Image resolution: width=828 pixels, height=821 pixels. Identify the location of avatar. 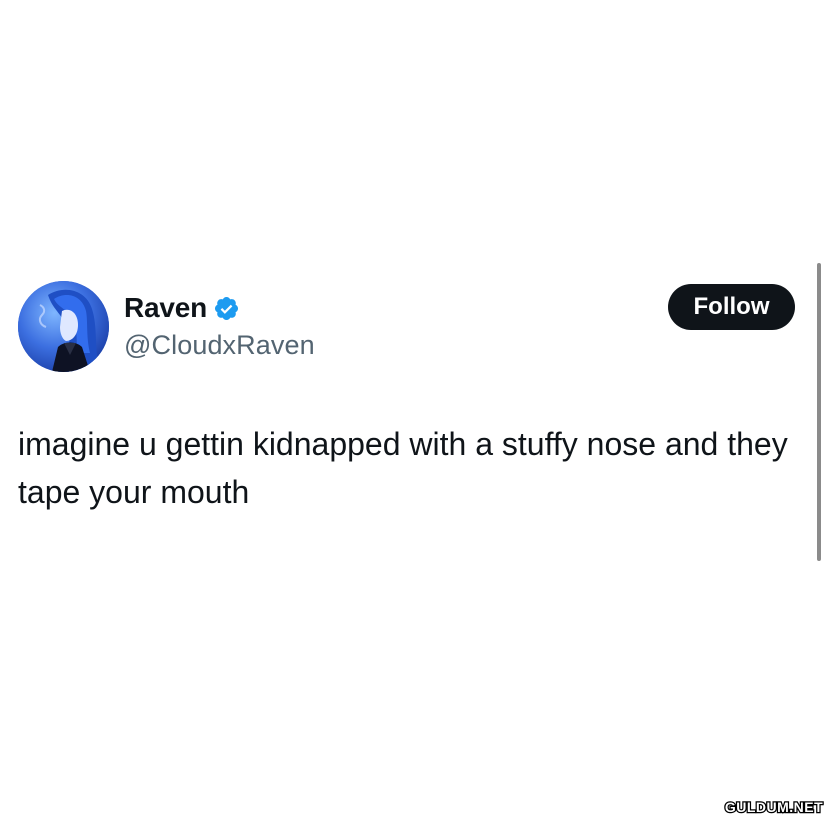
(63, 326).